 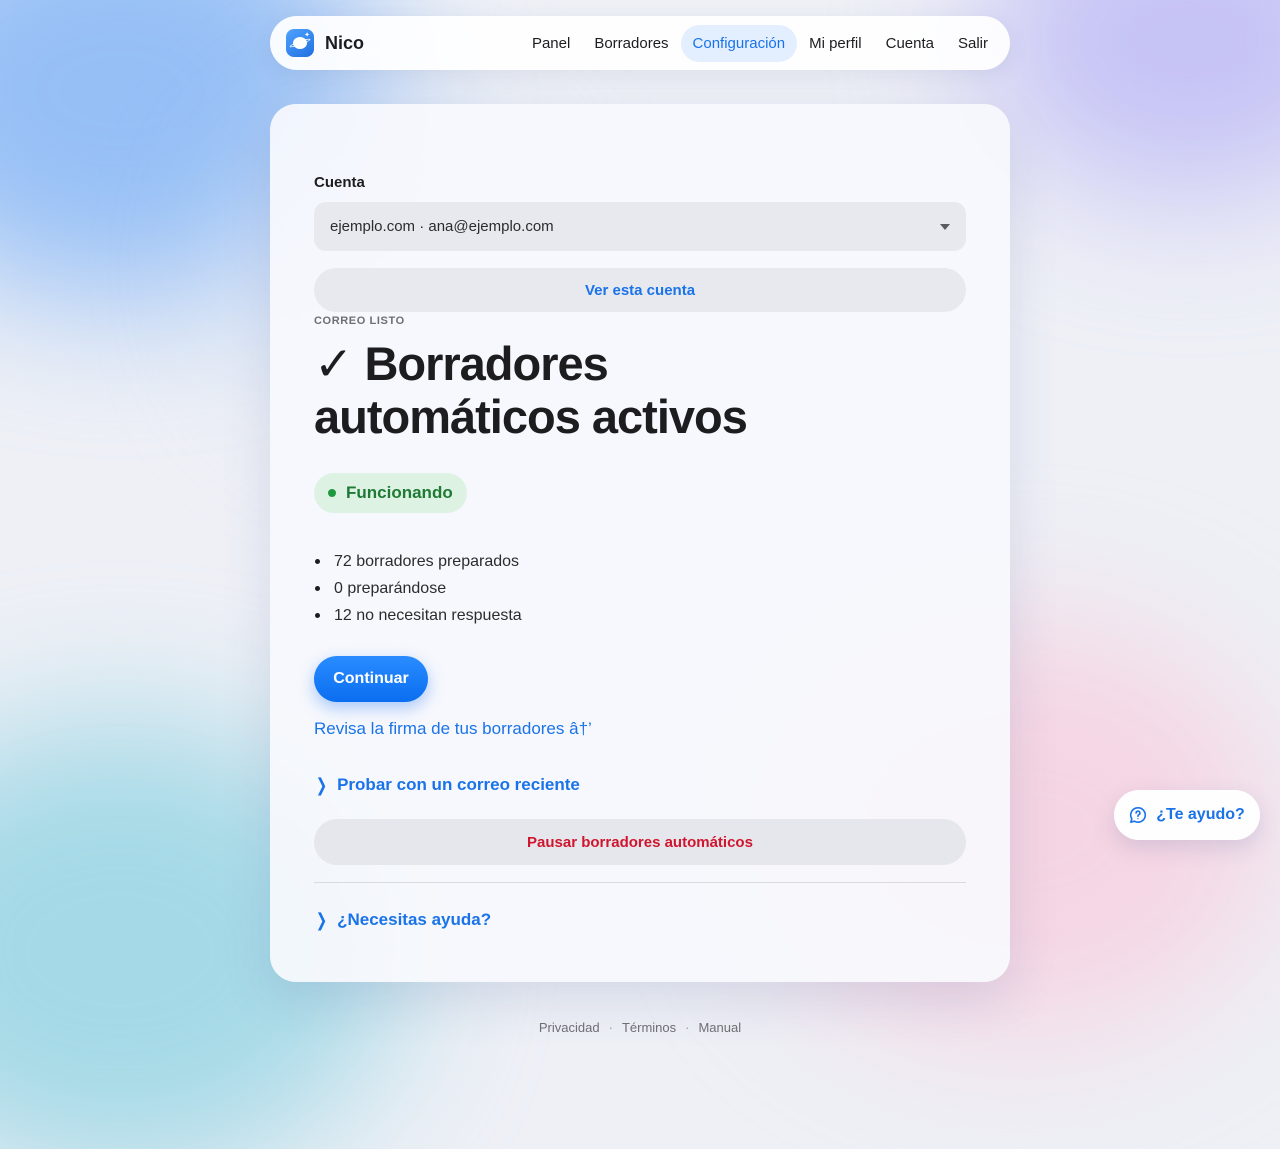 I want to click on status-badge: Funcionando, so click(x=390, y=493).